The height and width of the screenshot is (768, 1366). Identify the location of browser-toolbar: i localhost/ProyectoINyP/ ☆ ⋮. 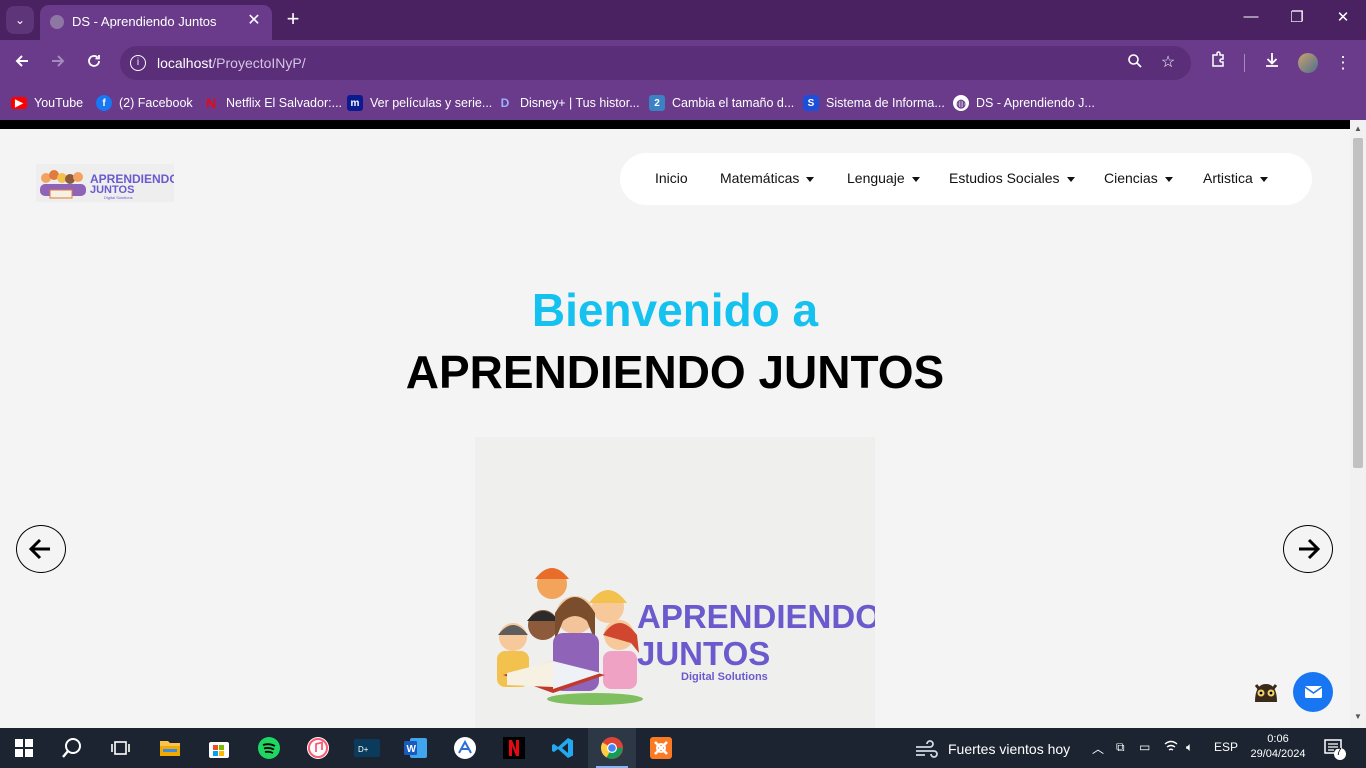
(683, 63).